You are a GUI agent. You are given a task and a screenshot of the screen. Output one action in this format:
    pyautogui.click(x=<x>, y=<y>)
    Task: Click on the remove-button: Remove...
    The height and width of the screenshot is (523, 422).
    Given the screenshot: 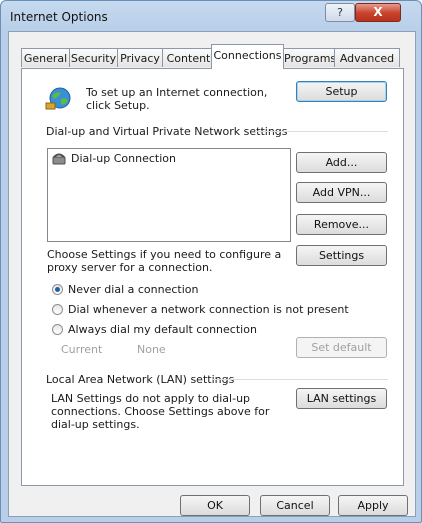 What is the action you would take?
    pyautogui.click(x=341, y=224)
    